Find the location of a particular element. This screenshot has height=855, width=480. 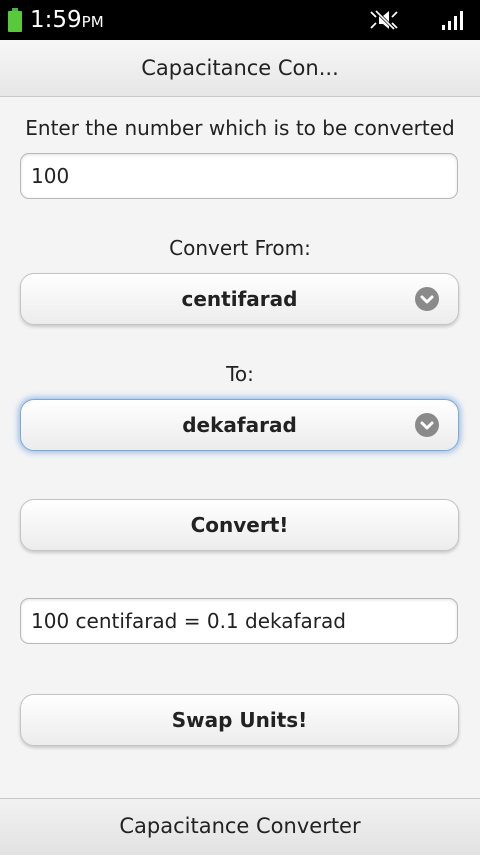

convert-to-value: dekafarad is located at coordinates (239, 425).